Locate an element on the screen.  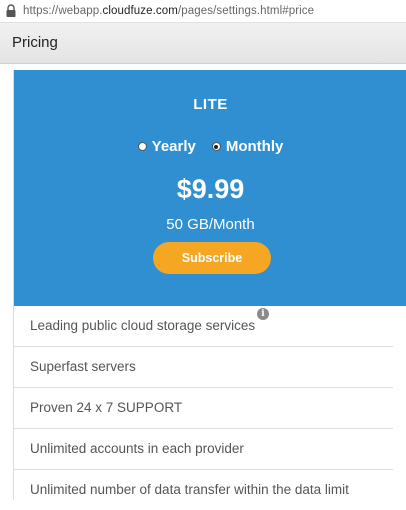
yearly-radio is located at coordinates (142, 146).